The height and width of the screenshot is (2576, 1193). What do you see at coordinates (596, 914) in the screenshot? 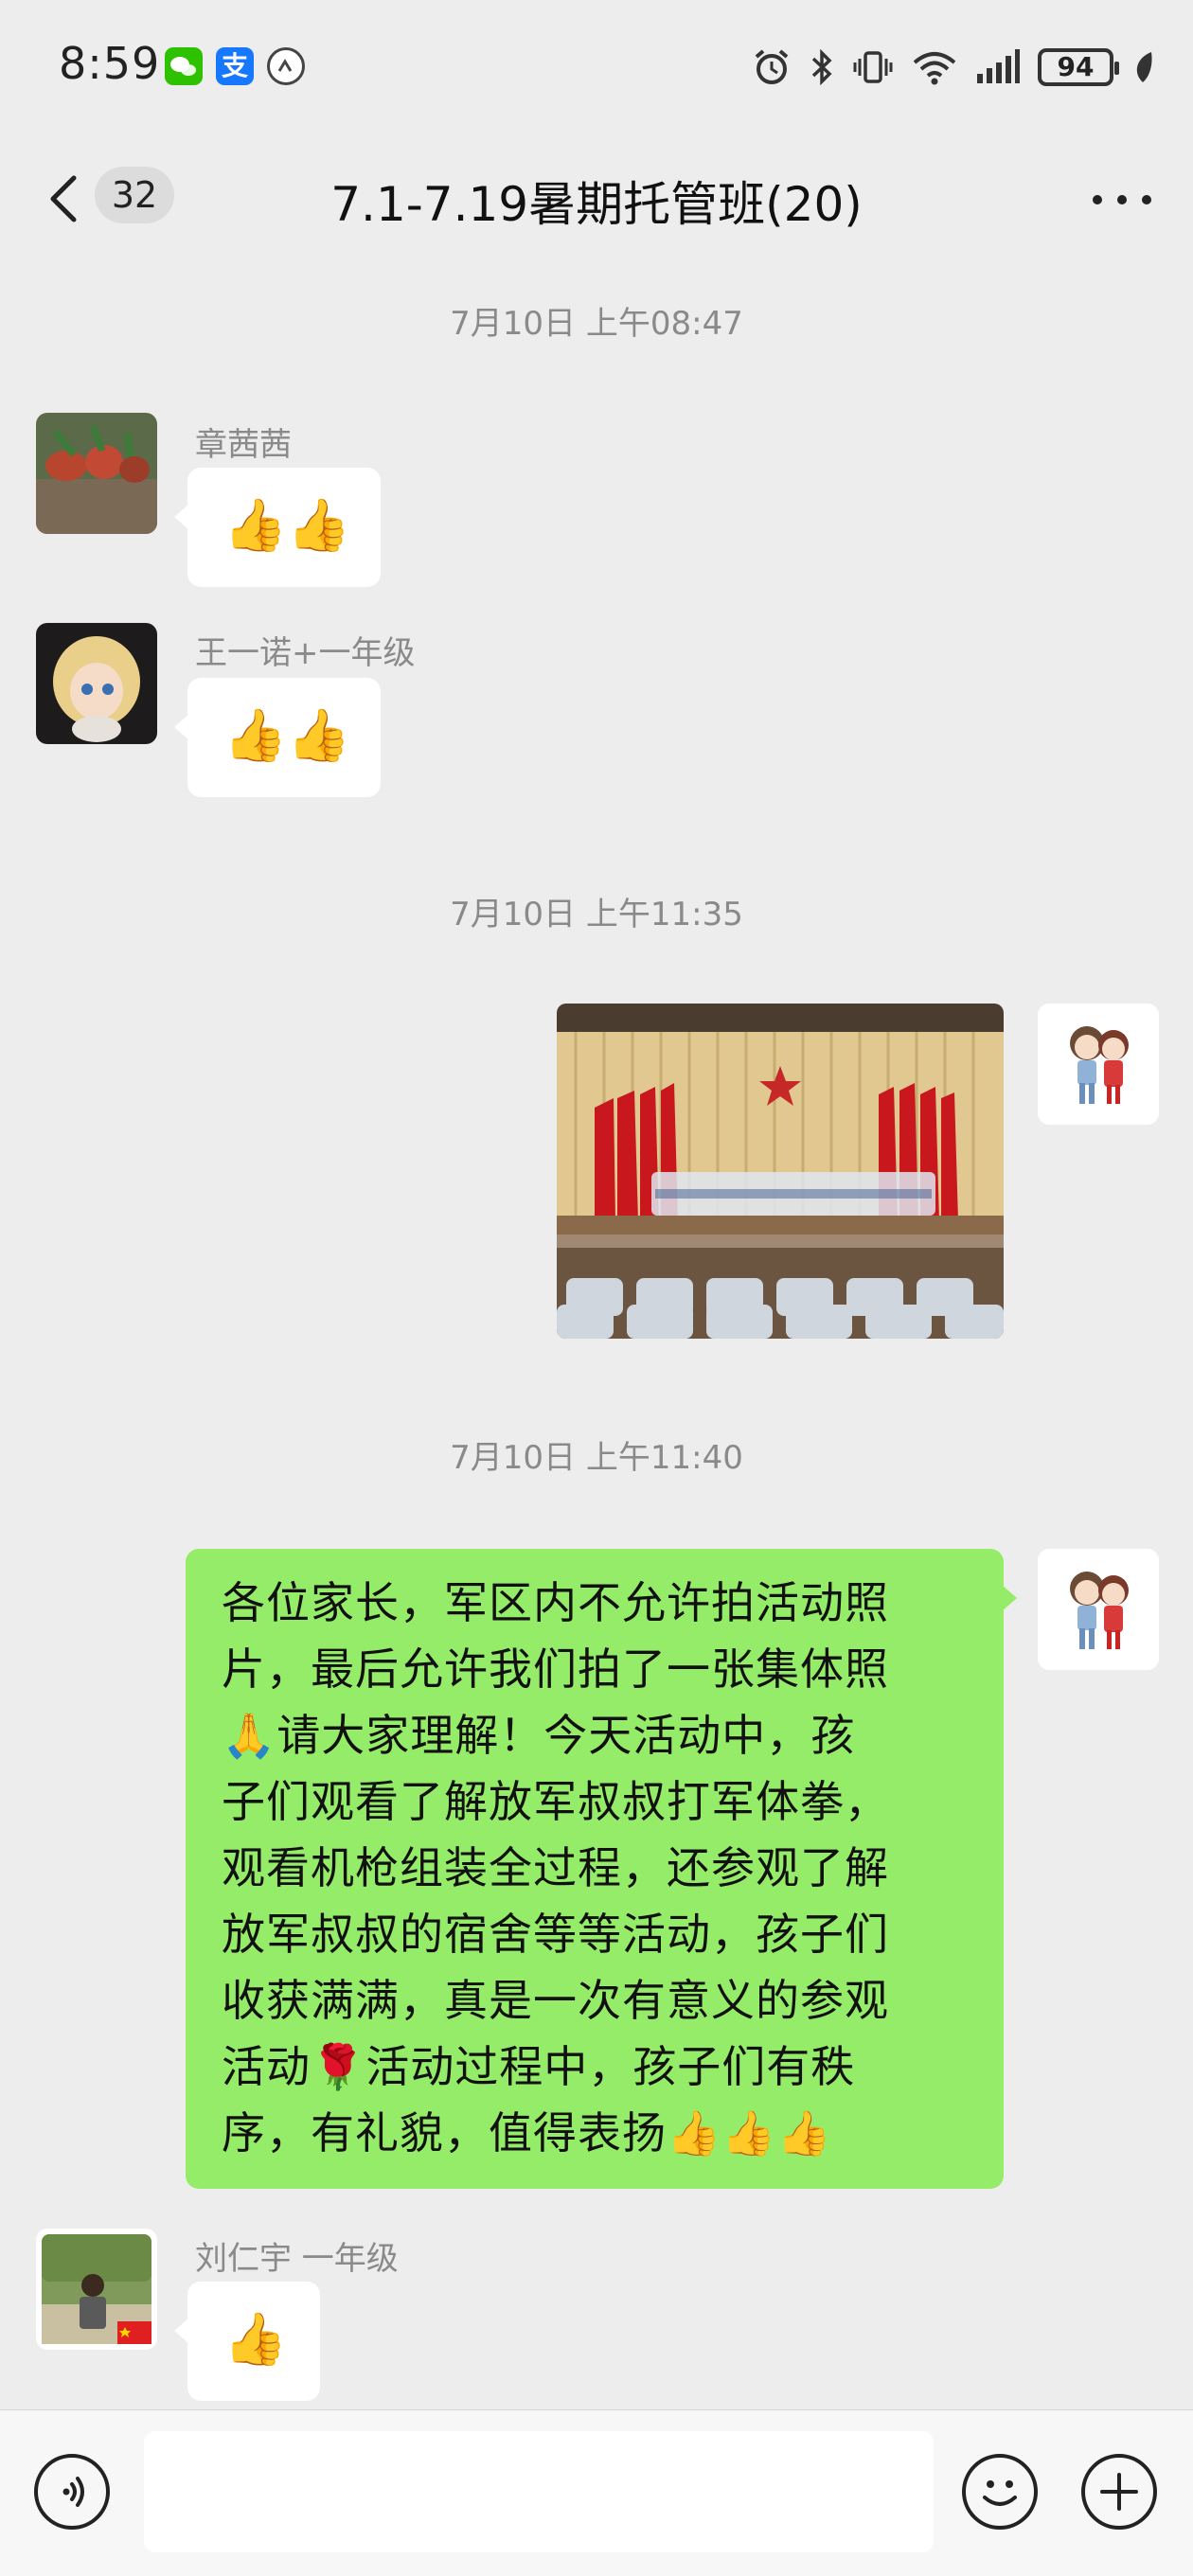
I see `message-timestamp: 7月10日 上午11:35` at bounding box center [596, 914].